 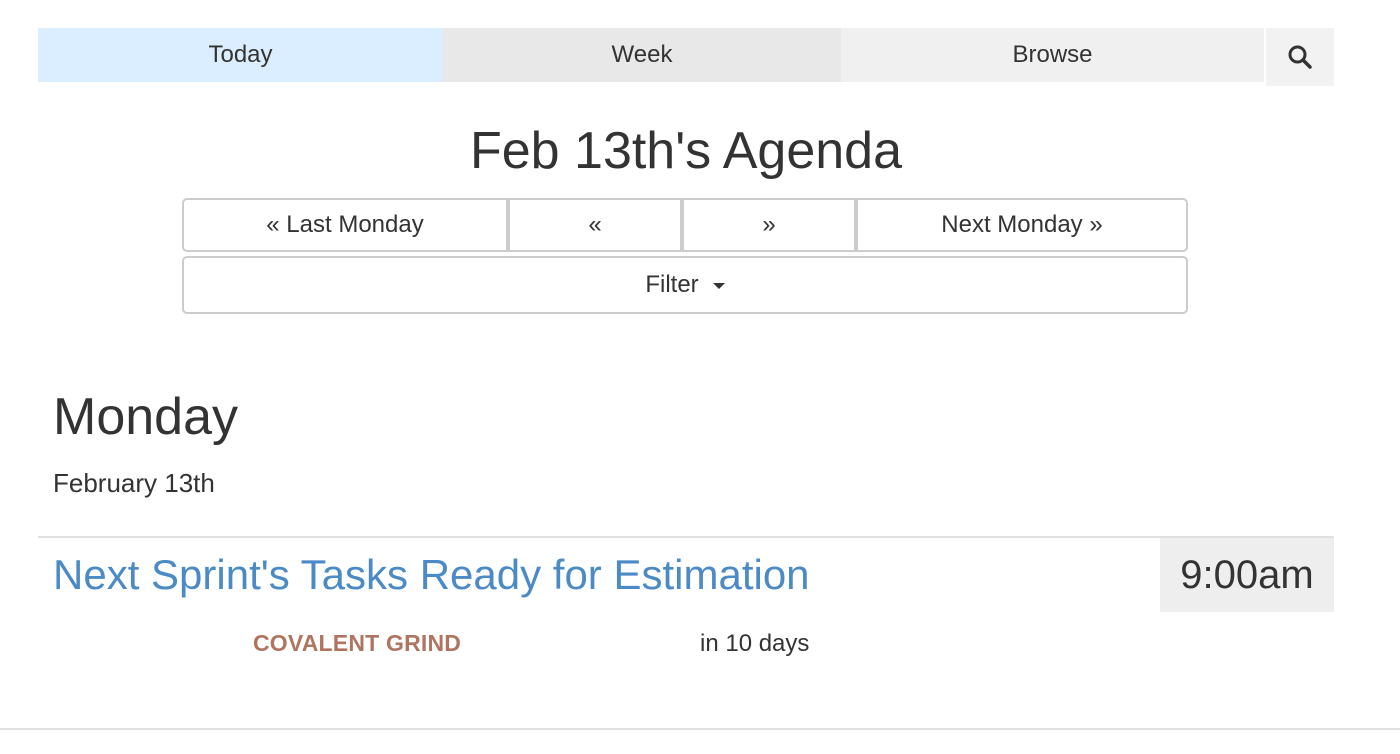 What do you see at coordinates (718, 286) in the screenshot?
I see `caret-down-icon` at bounding box center [718, 286].